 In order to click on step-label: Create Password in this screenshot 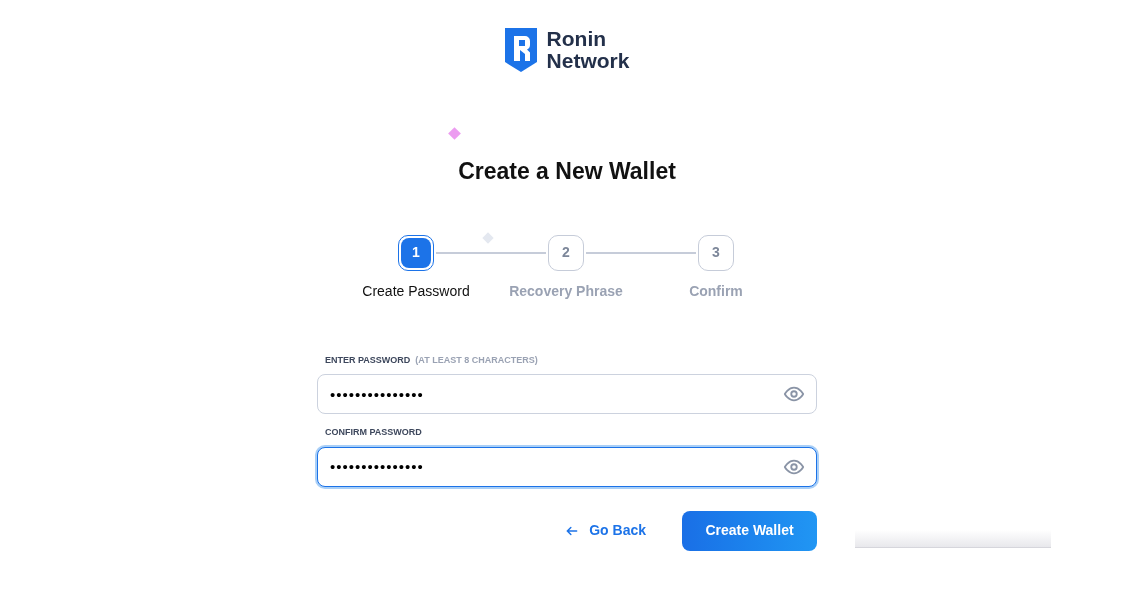, I will do `click(416, 291)`.